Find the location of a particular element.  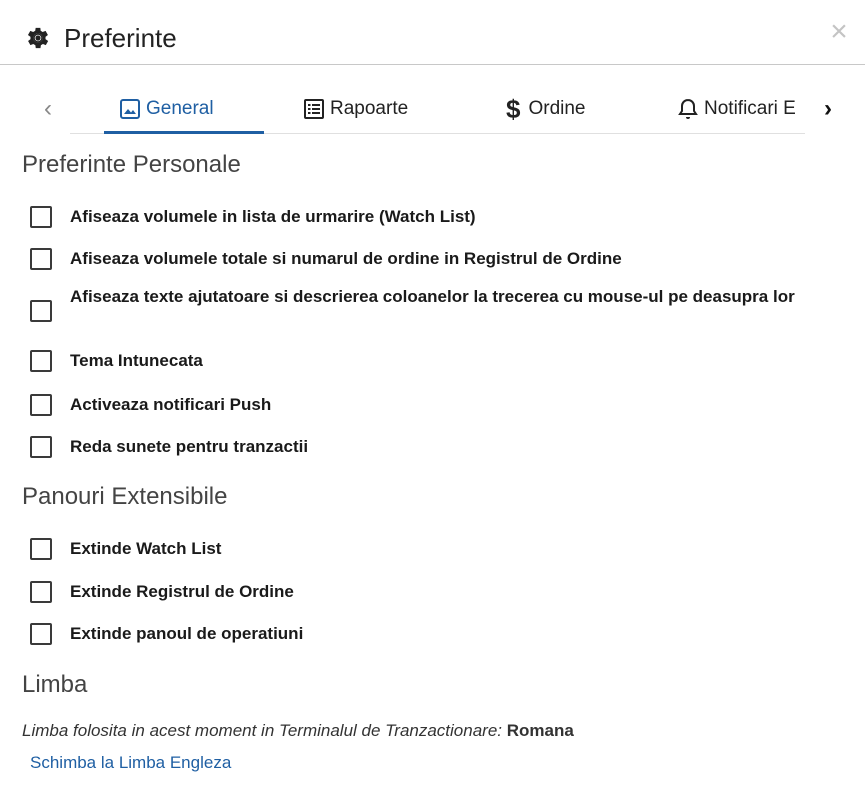

tab-ordine: $ Ordine is located at coordinates (546, 109).